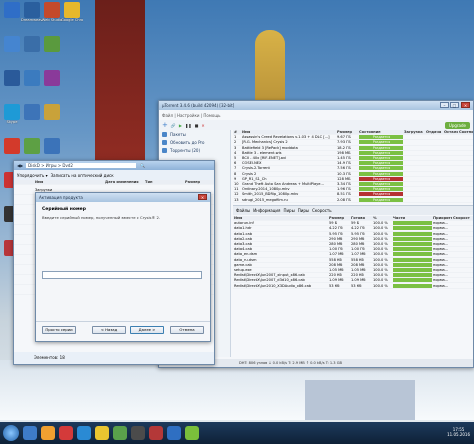 The height and width of the screenshot is (444, 474). What do you see at coordinates (444, 105) in the screenshot?
I see `minimize-button: –` at bounding box center [444, 105].